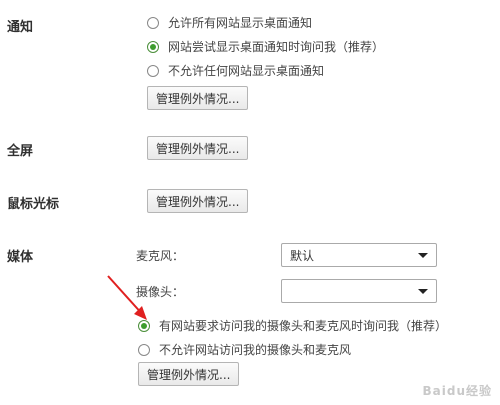 Image resolution: width=500 pixels, height=405 pixels. Describe the element at coordinates (457, 391) in the screenshot. I see `watermark: Baidu经验` at that location.